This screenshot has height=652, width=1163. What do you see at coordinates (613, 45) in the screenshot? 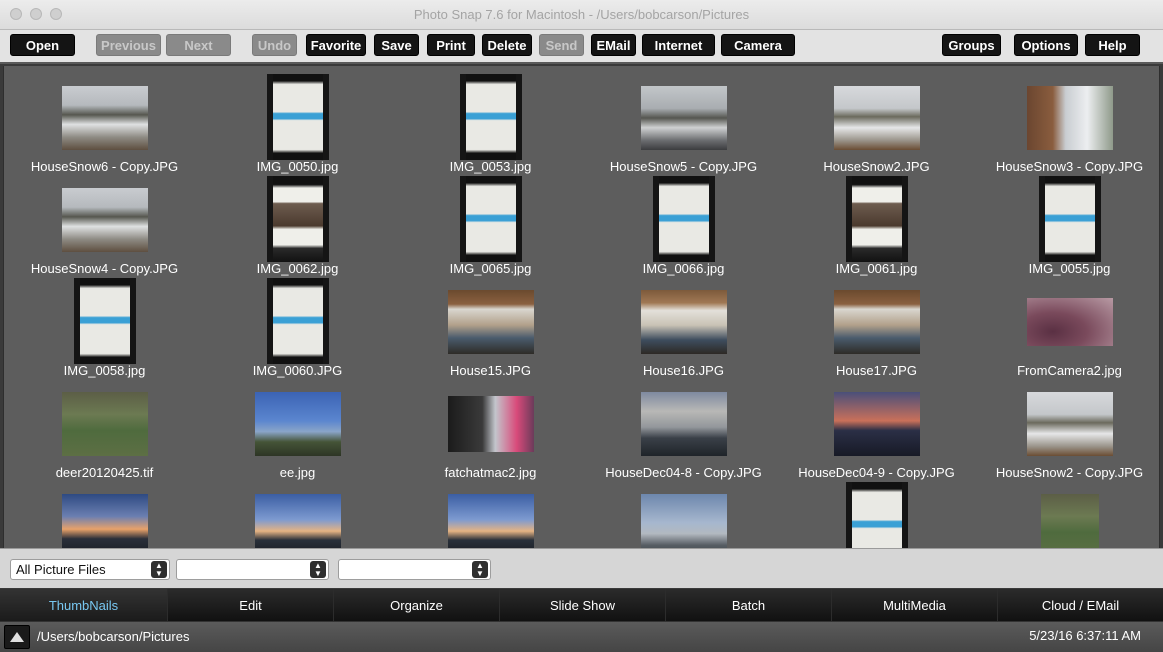
I see `email-button: EMail` at bounding box center [613, 45].